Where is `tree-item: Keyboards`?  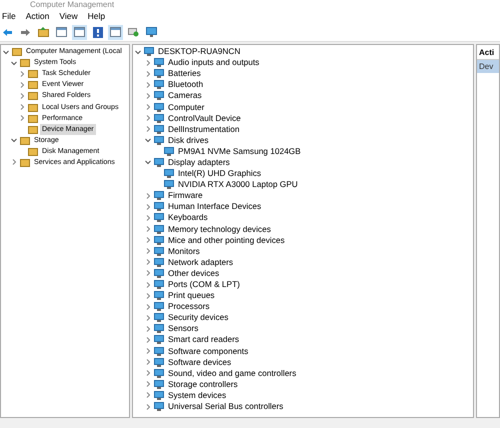
tree-item: Keyboards is located at coordinates (188, 218).